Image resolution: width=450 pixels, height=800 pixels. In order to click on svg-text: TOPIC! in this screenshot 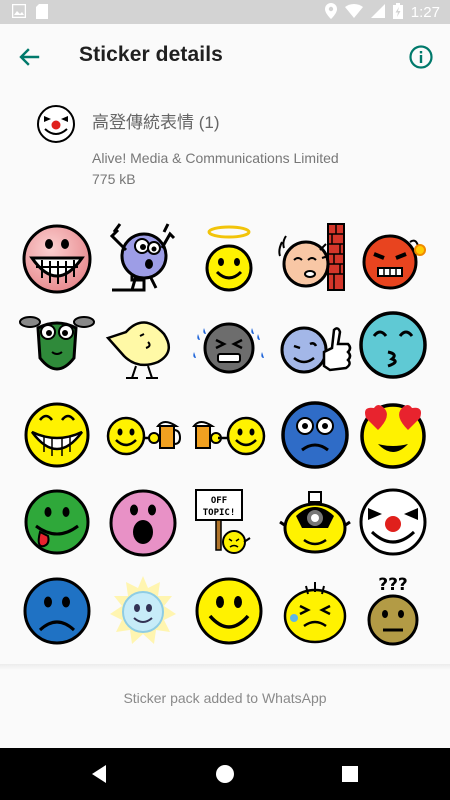, I will do `click(219, 513)`.